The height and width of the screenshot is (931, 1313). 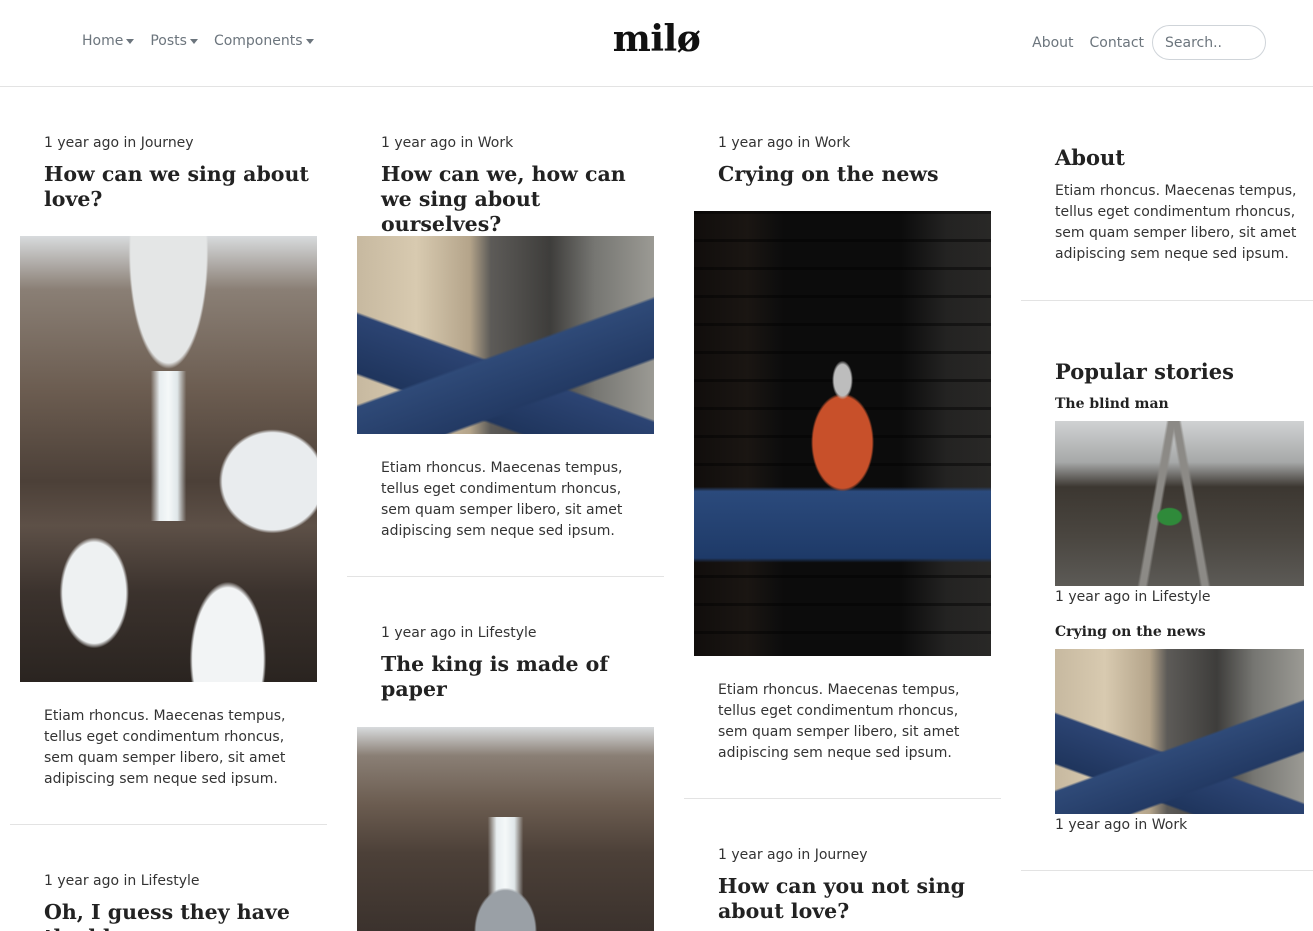 I want to click on nav-posts-label: Posts, so click(x=168, y=41).